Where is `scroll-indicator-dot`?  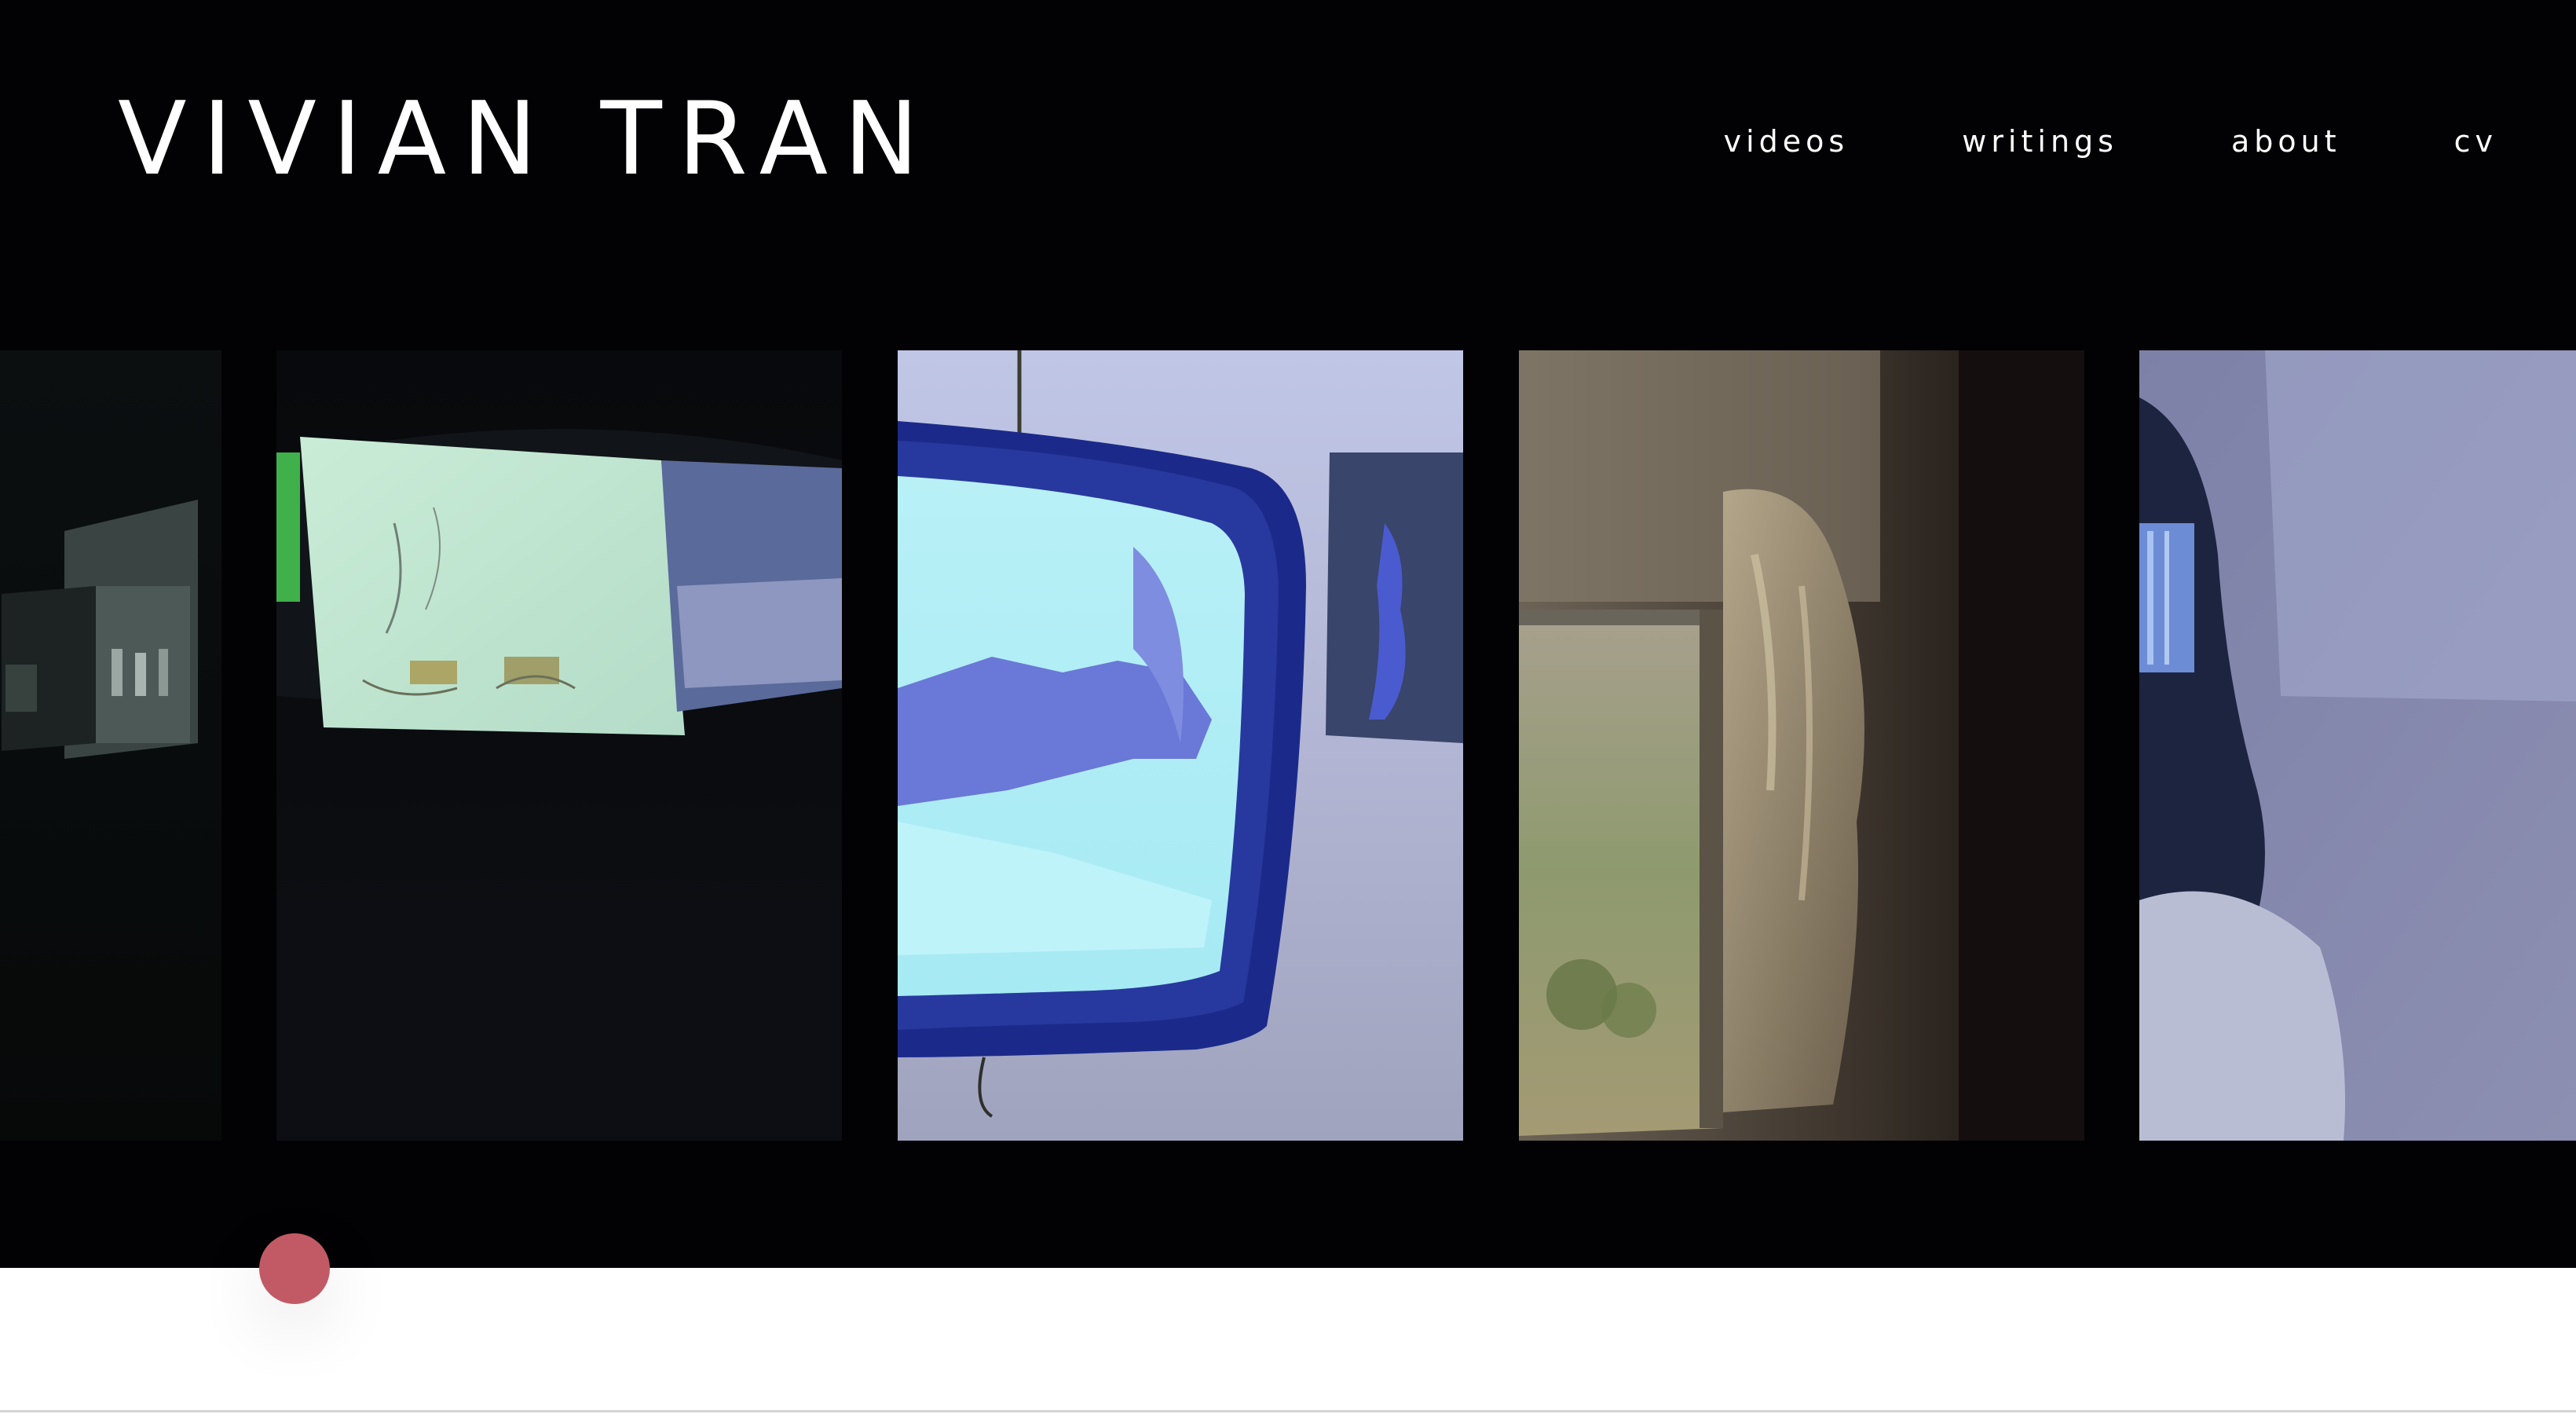
scroll-indicator-dot is located at coordinates (295, 1268).